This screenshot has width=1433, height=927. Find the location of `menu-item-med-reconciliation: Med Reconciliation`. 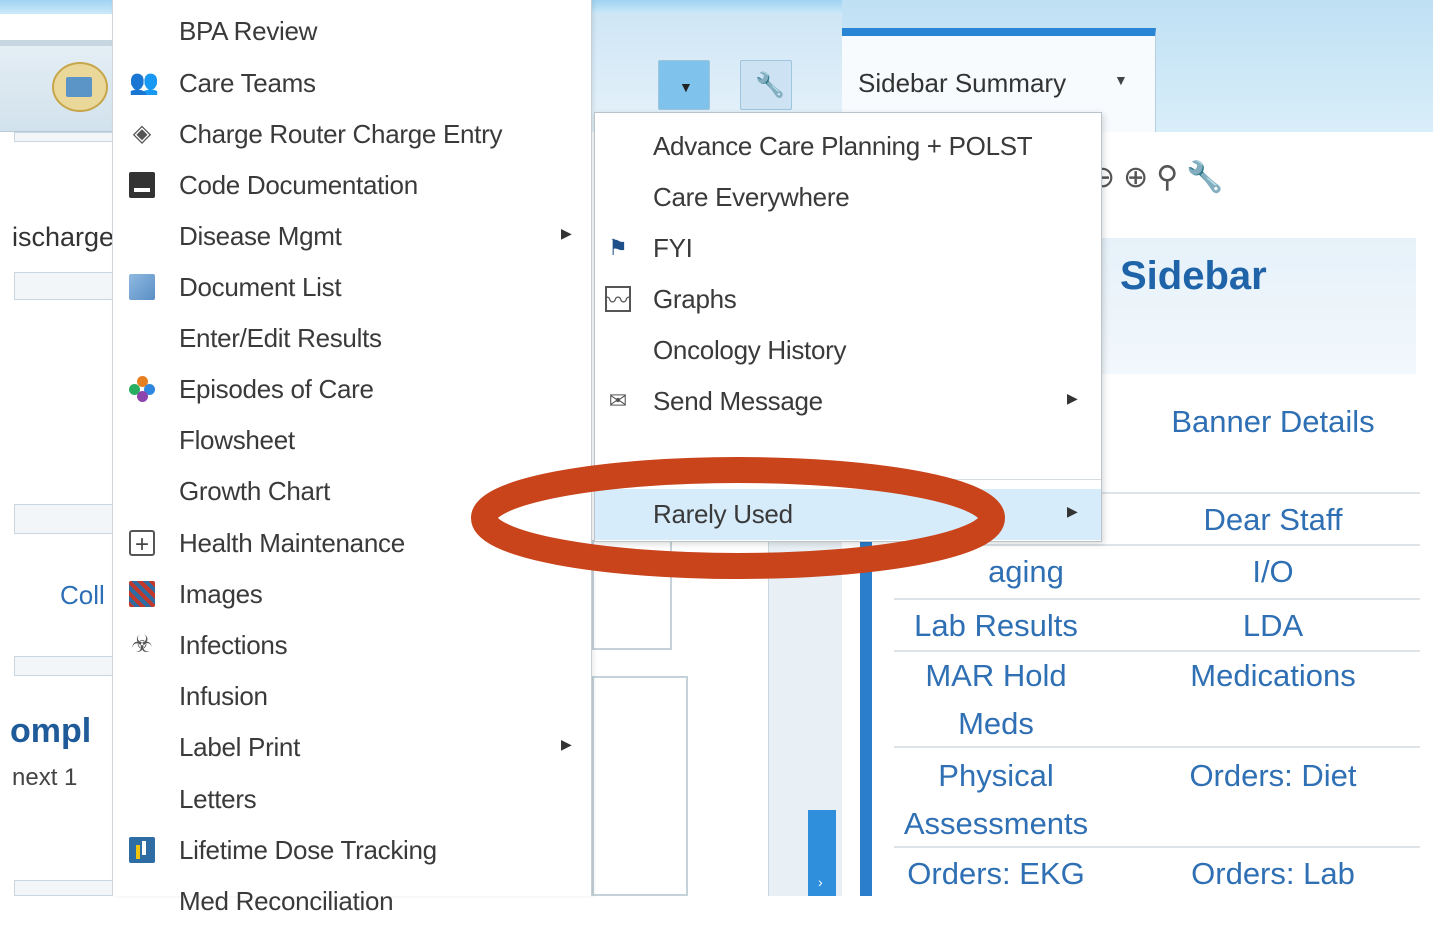

menu-item-med-reconciliation: Med Reconciliation is located at coordinates (352, 901).